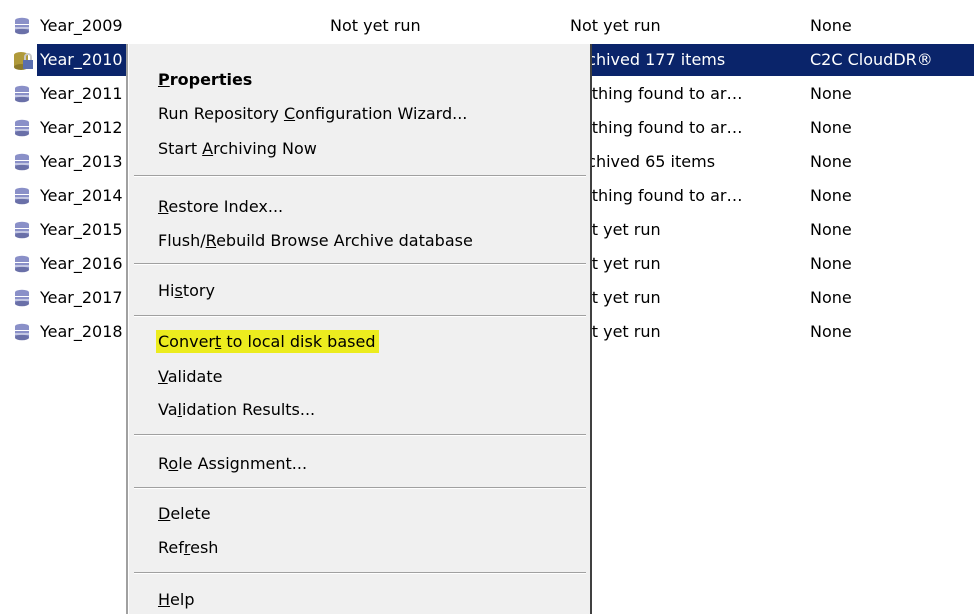  I want to click on accelerator-key: H, so click(164, 599).